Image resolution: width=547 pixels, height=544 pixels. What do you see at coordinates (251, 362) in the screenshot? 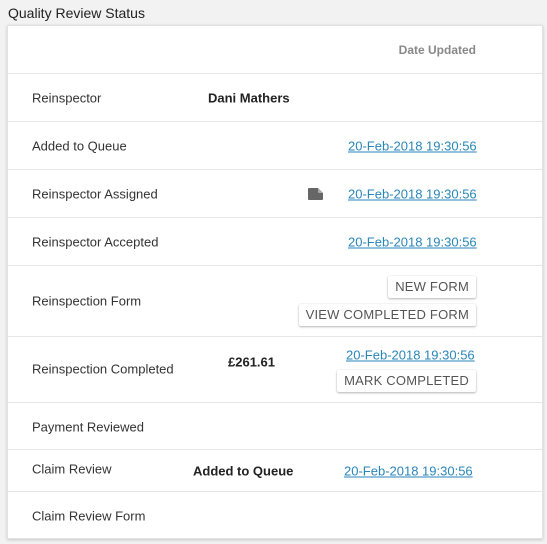
I see `reinspection-amount: £261.61` at bounding box center [251, 362].